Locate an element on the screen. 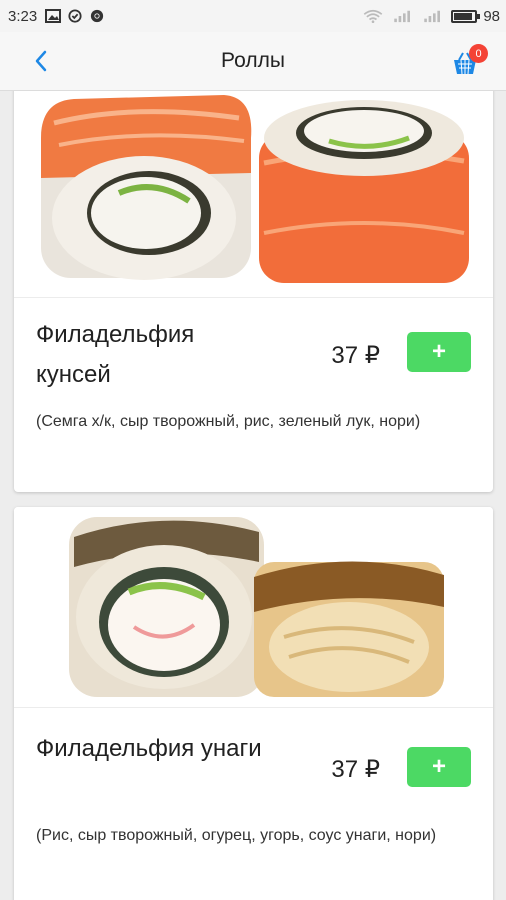 The width and height of the screenshot is (506, 900). status-time: 3:23 is located at coordinates (23, 16).